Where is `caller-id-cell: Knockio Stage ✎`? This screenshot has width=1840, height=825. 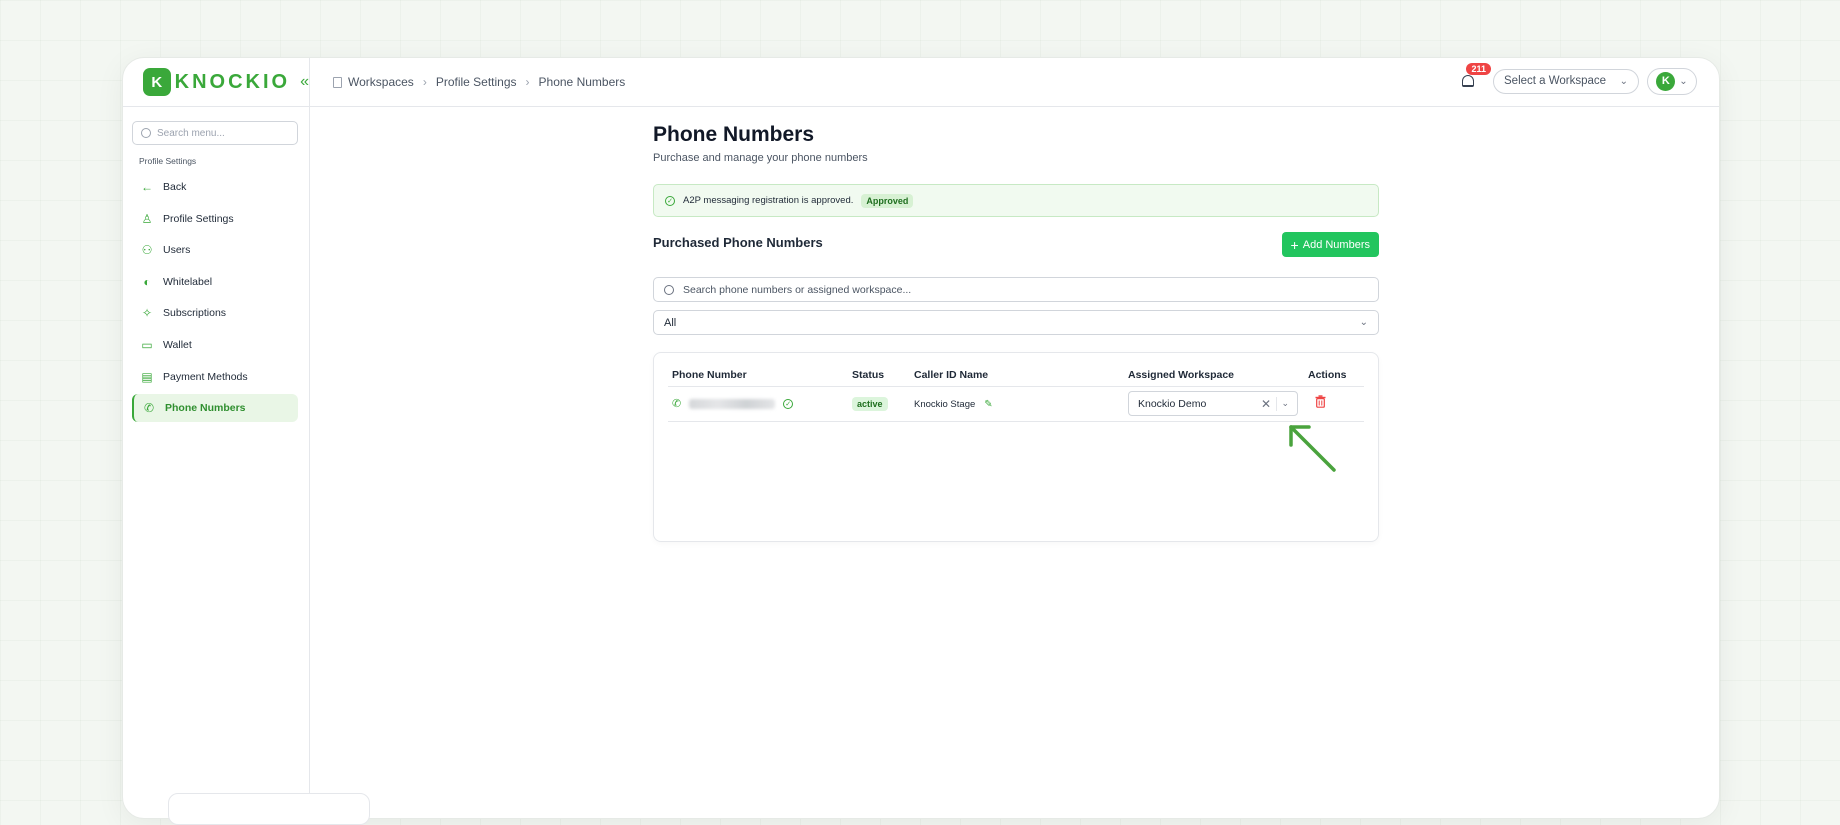 caller-id-cell: Knockio Stage ✎ is located at coordinates (953, 404).